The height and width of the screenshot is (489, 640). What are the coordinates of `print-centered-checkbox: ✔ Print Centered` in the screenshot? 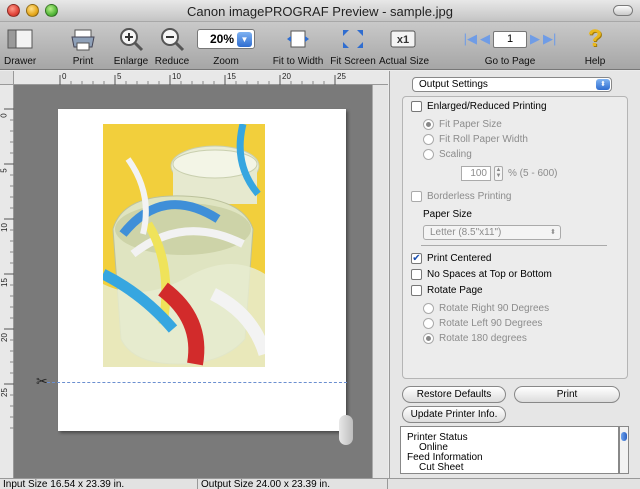 It's located at (451, 258).